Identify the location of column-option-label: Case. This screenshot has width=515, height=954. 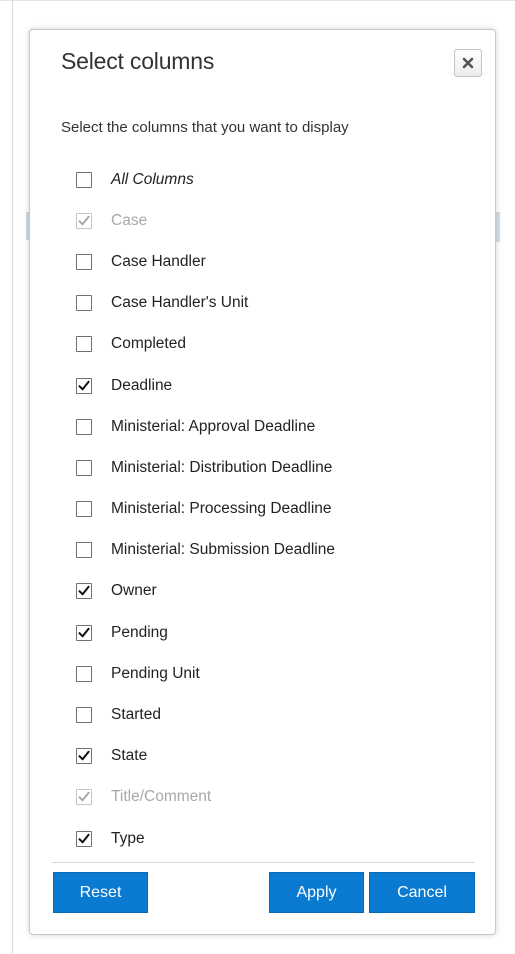
(129, 220).